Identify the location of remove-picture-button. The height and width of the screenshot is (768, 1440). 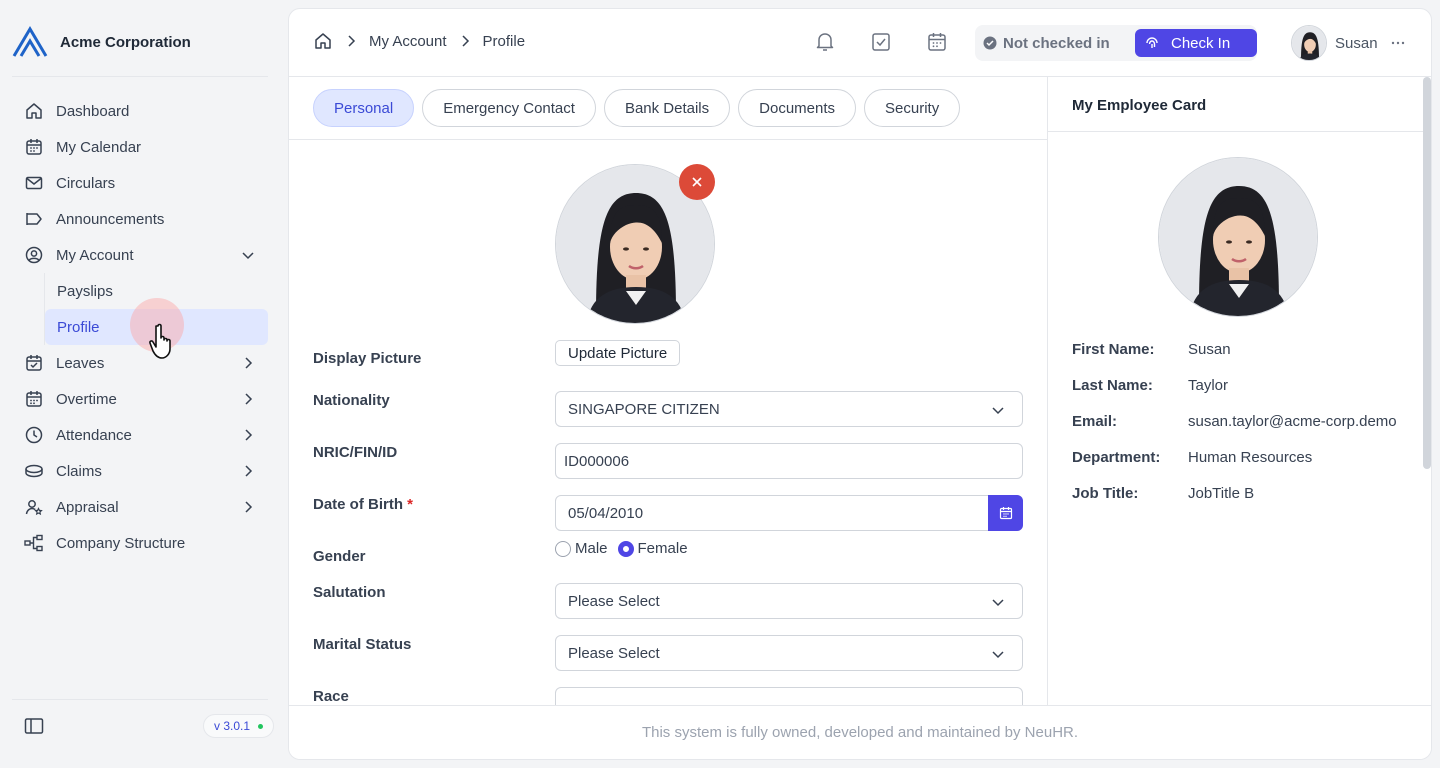
(697, 182).